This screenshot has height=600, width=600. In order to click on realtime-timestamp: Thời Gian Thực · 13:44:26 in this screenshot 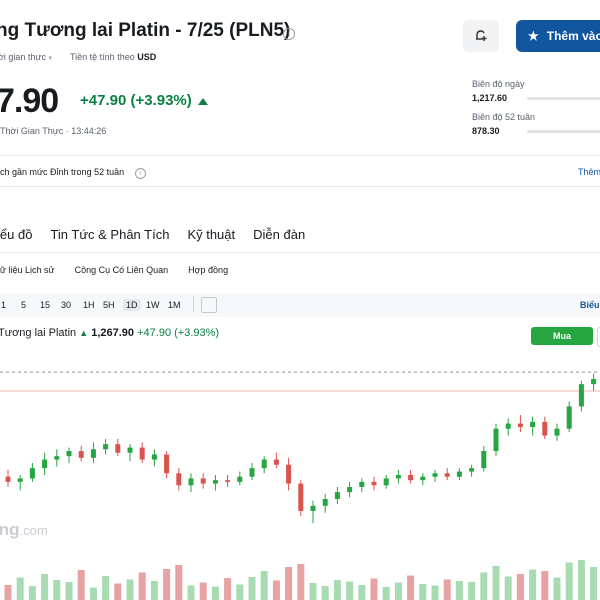, I will do `click(53, 131)`.